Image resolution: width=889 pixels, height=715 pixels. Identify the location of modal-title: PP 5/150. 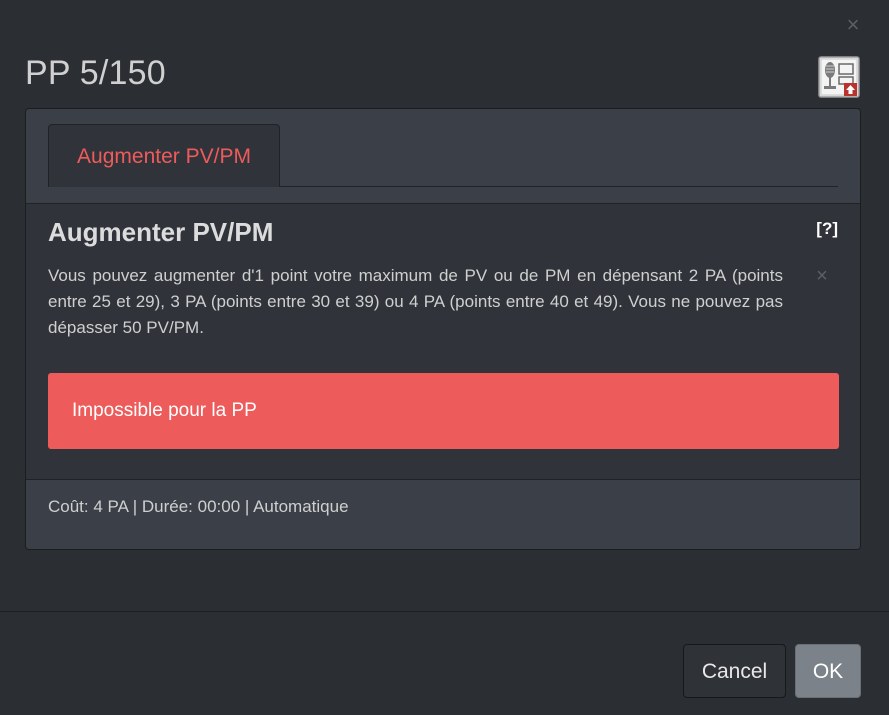
(95, 73).